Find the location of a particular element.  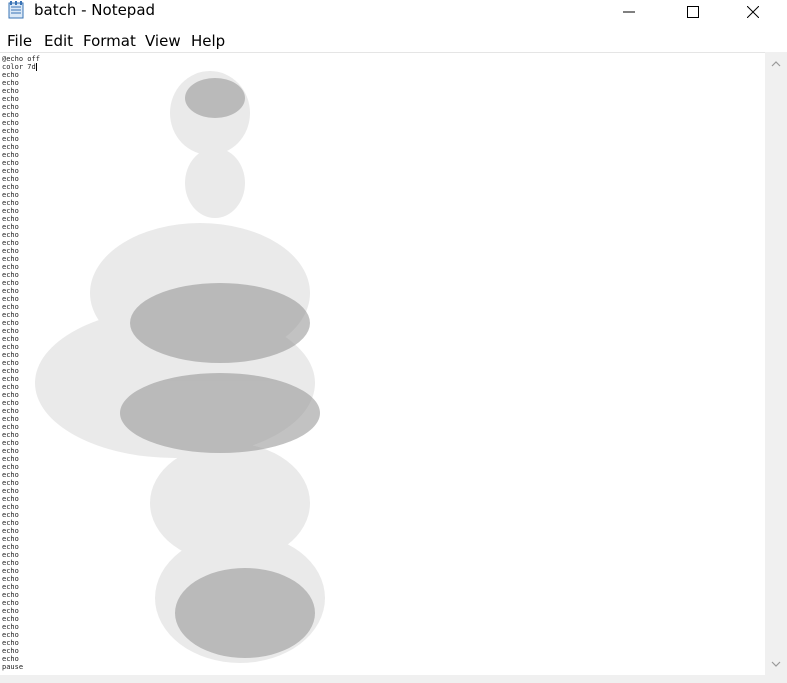

menu-help: Help is located at coordinates (208, 41).